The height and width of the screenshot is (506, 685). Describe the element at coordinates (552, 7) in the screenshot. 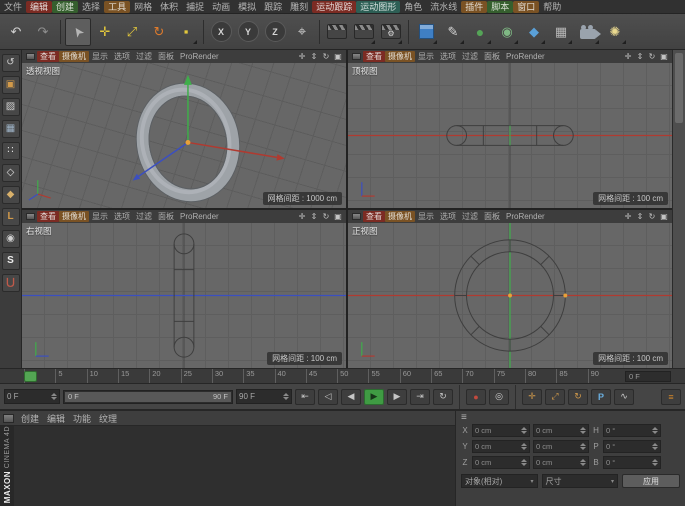

I see `menu-help: 帮助` at that location.